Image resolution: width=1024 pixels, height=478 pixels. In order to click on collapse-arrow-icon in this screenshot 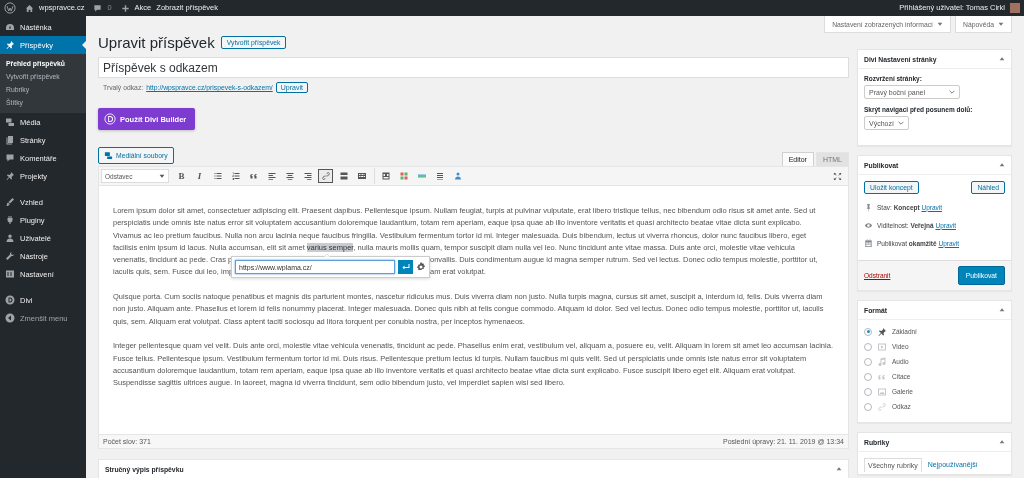, I will do `click(10, 318)`.